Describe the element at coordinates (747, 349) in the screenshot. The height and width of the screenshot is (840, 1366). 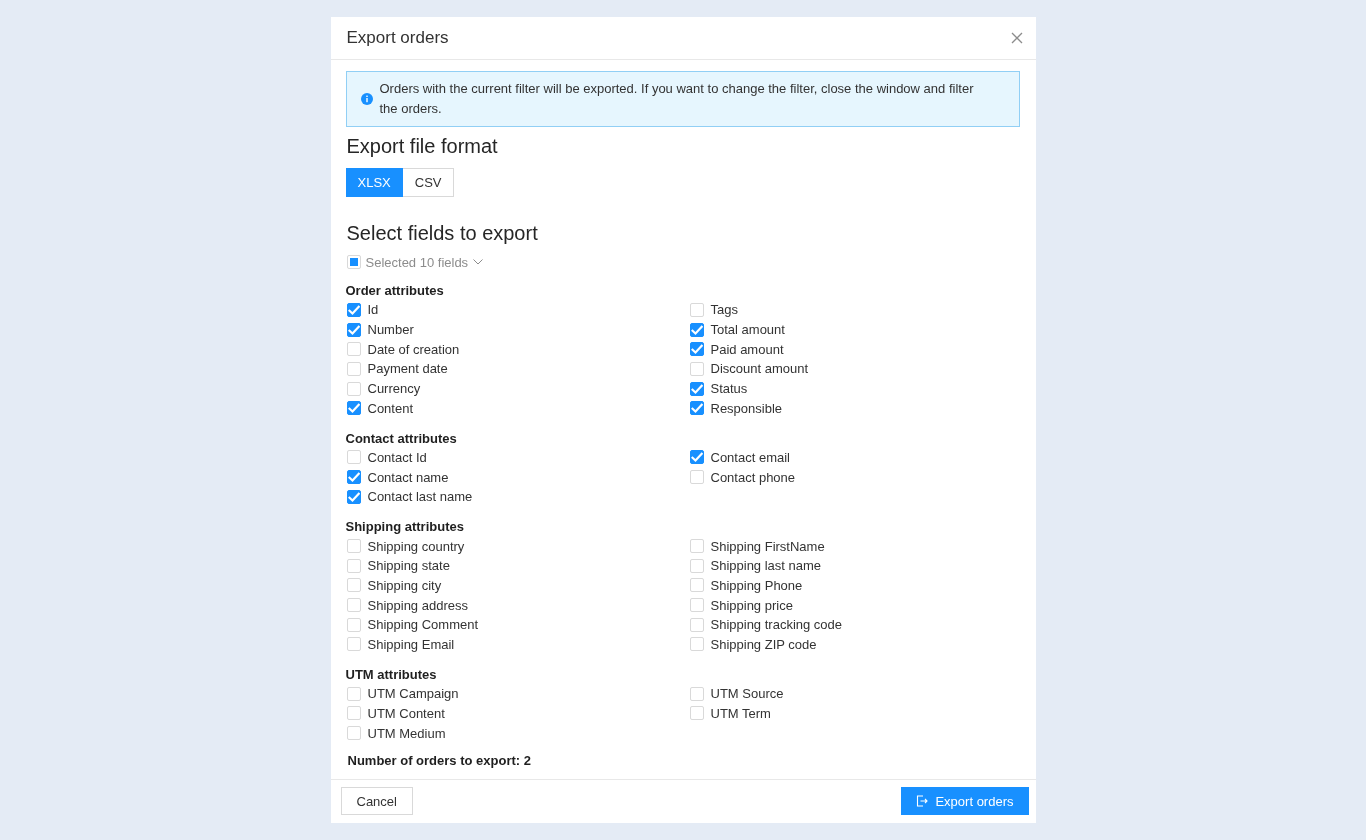
I see `checkbox-label: Paid amount` at that location.